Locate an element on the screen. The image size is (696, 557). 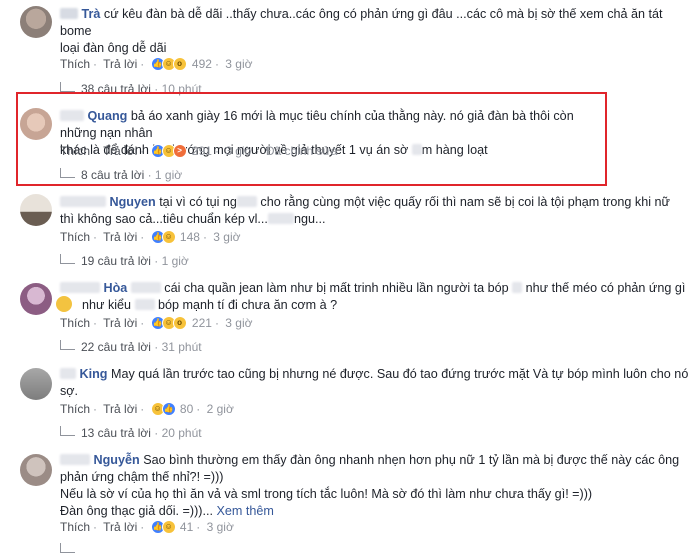
replies-count: 19 câu trả lời is located at coordinates (116, 261).